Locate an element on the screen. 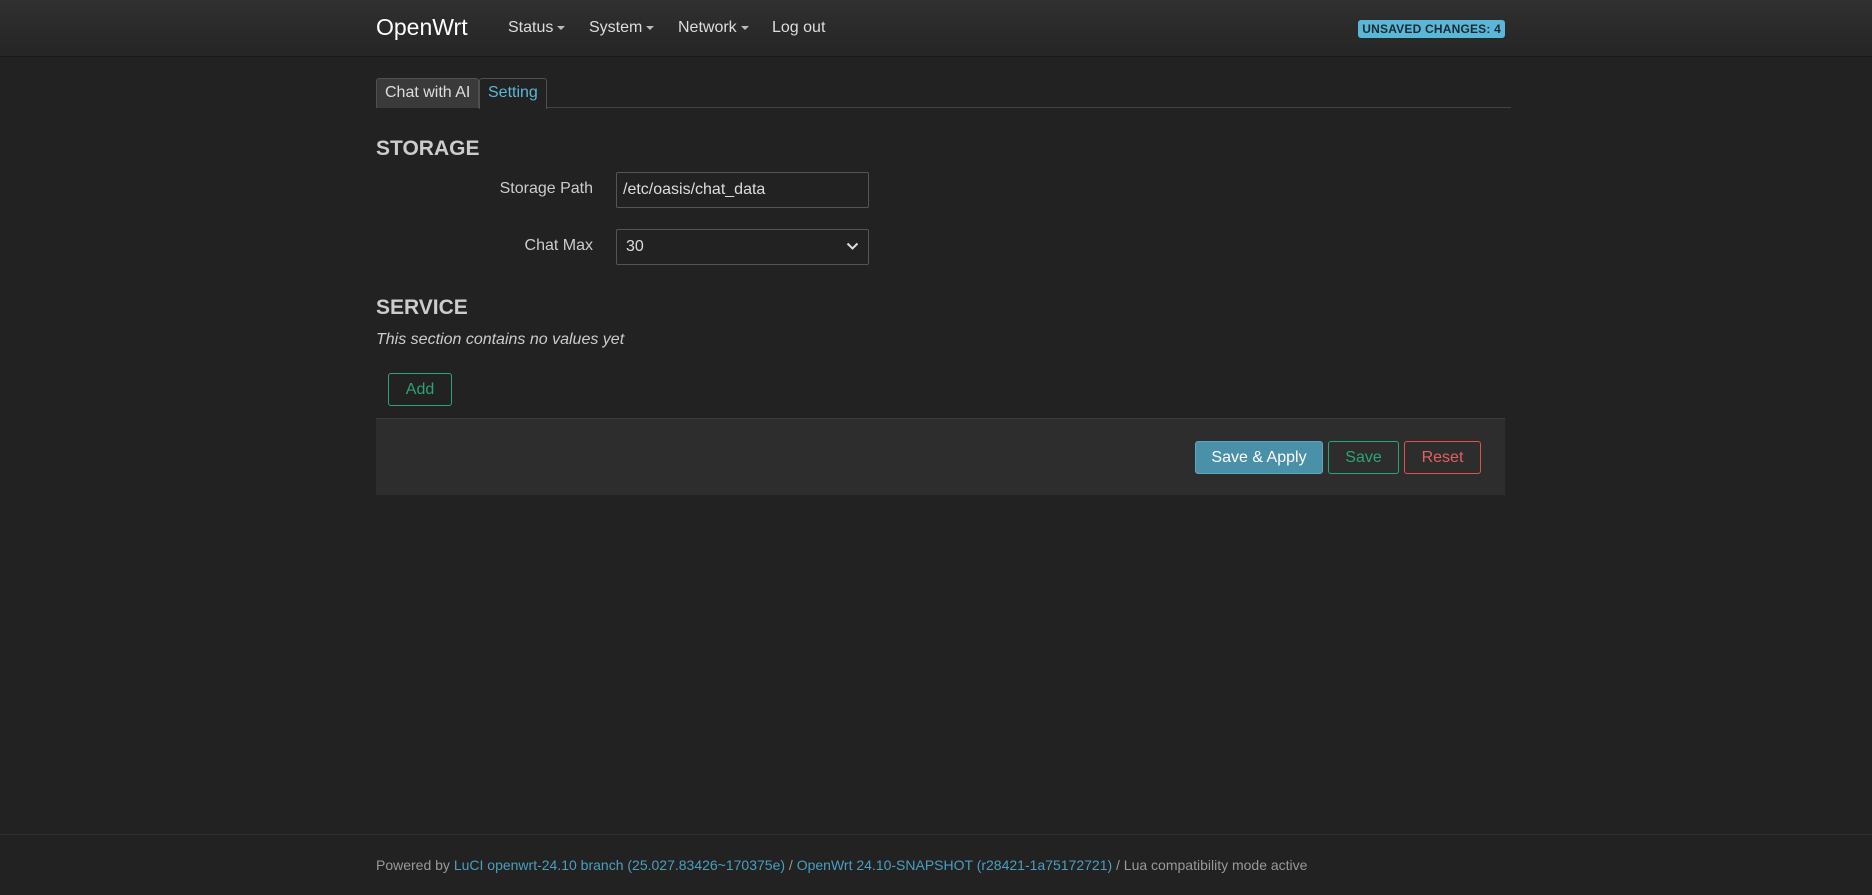 The image size is (1872, 895). save-button: Save is located at coordinates (1363, 457).